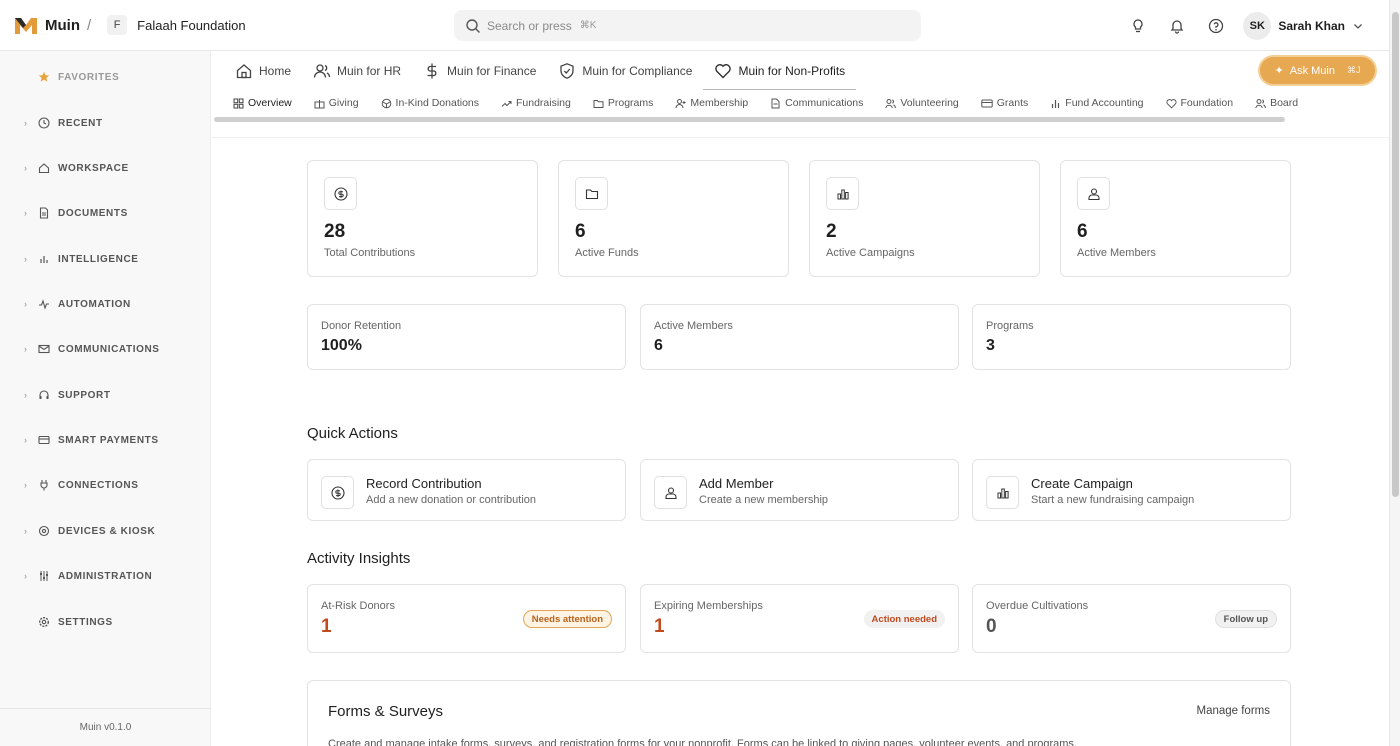 The width and height of the screenshot is (1400, 746). Describe the element at coordinates (105, 622) in the screenshot. I see `sidebar-item-settings: SETTINGS` at that location.